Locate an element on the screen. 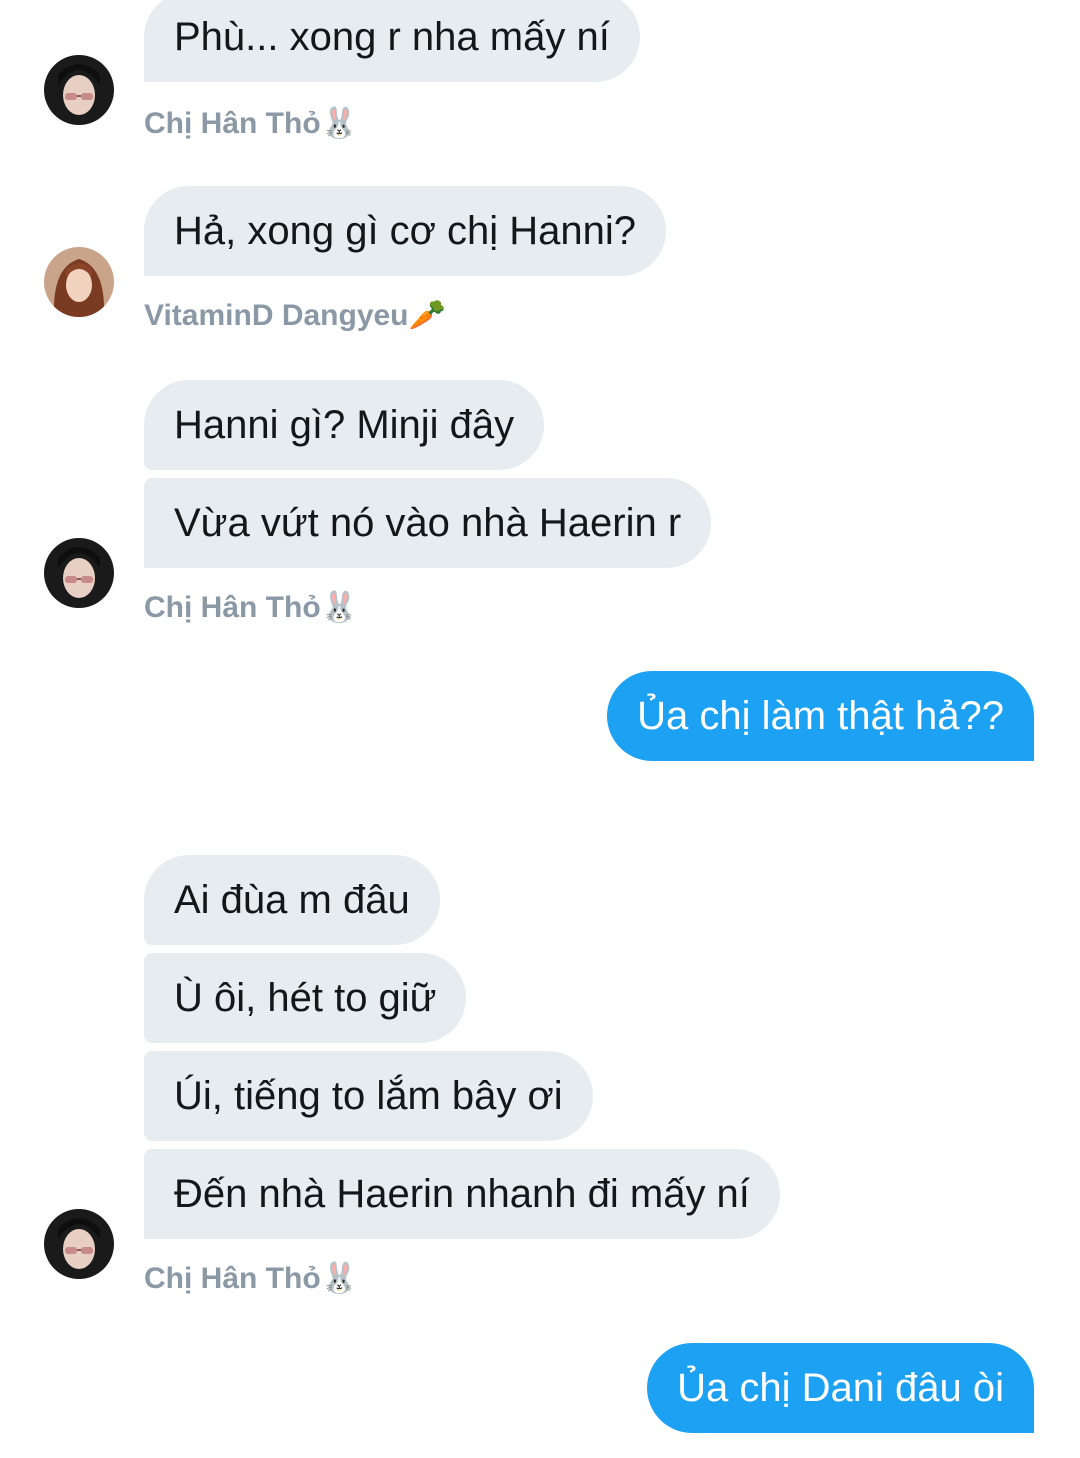  incoming-message: Đến nhà Haerin nhanh đi mấy ní is located at coordinates (462, 1194).